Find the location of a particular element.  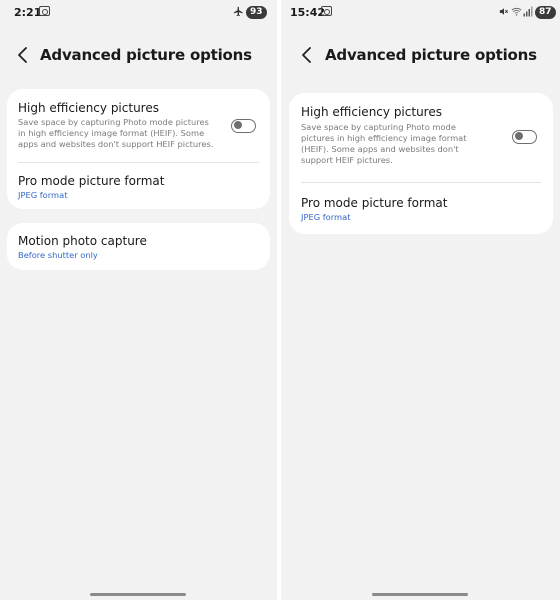

signal-icon is located at coordinates (528, 11).